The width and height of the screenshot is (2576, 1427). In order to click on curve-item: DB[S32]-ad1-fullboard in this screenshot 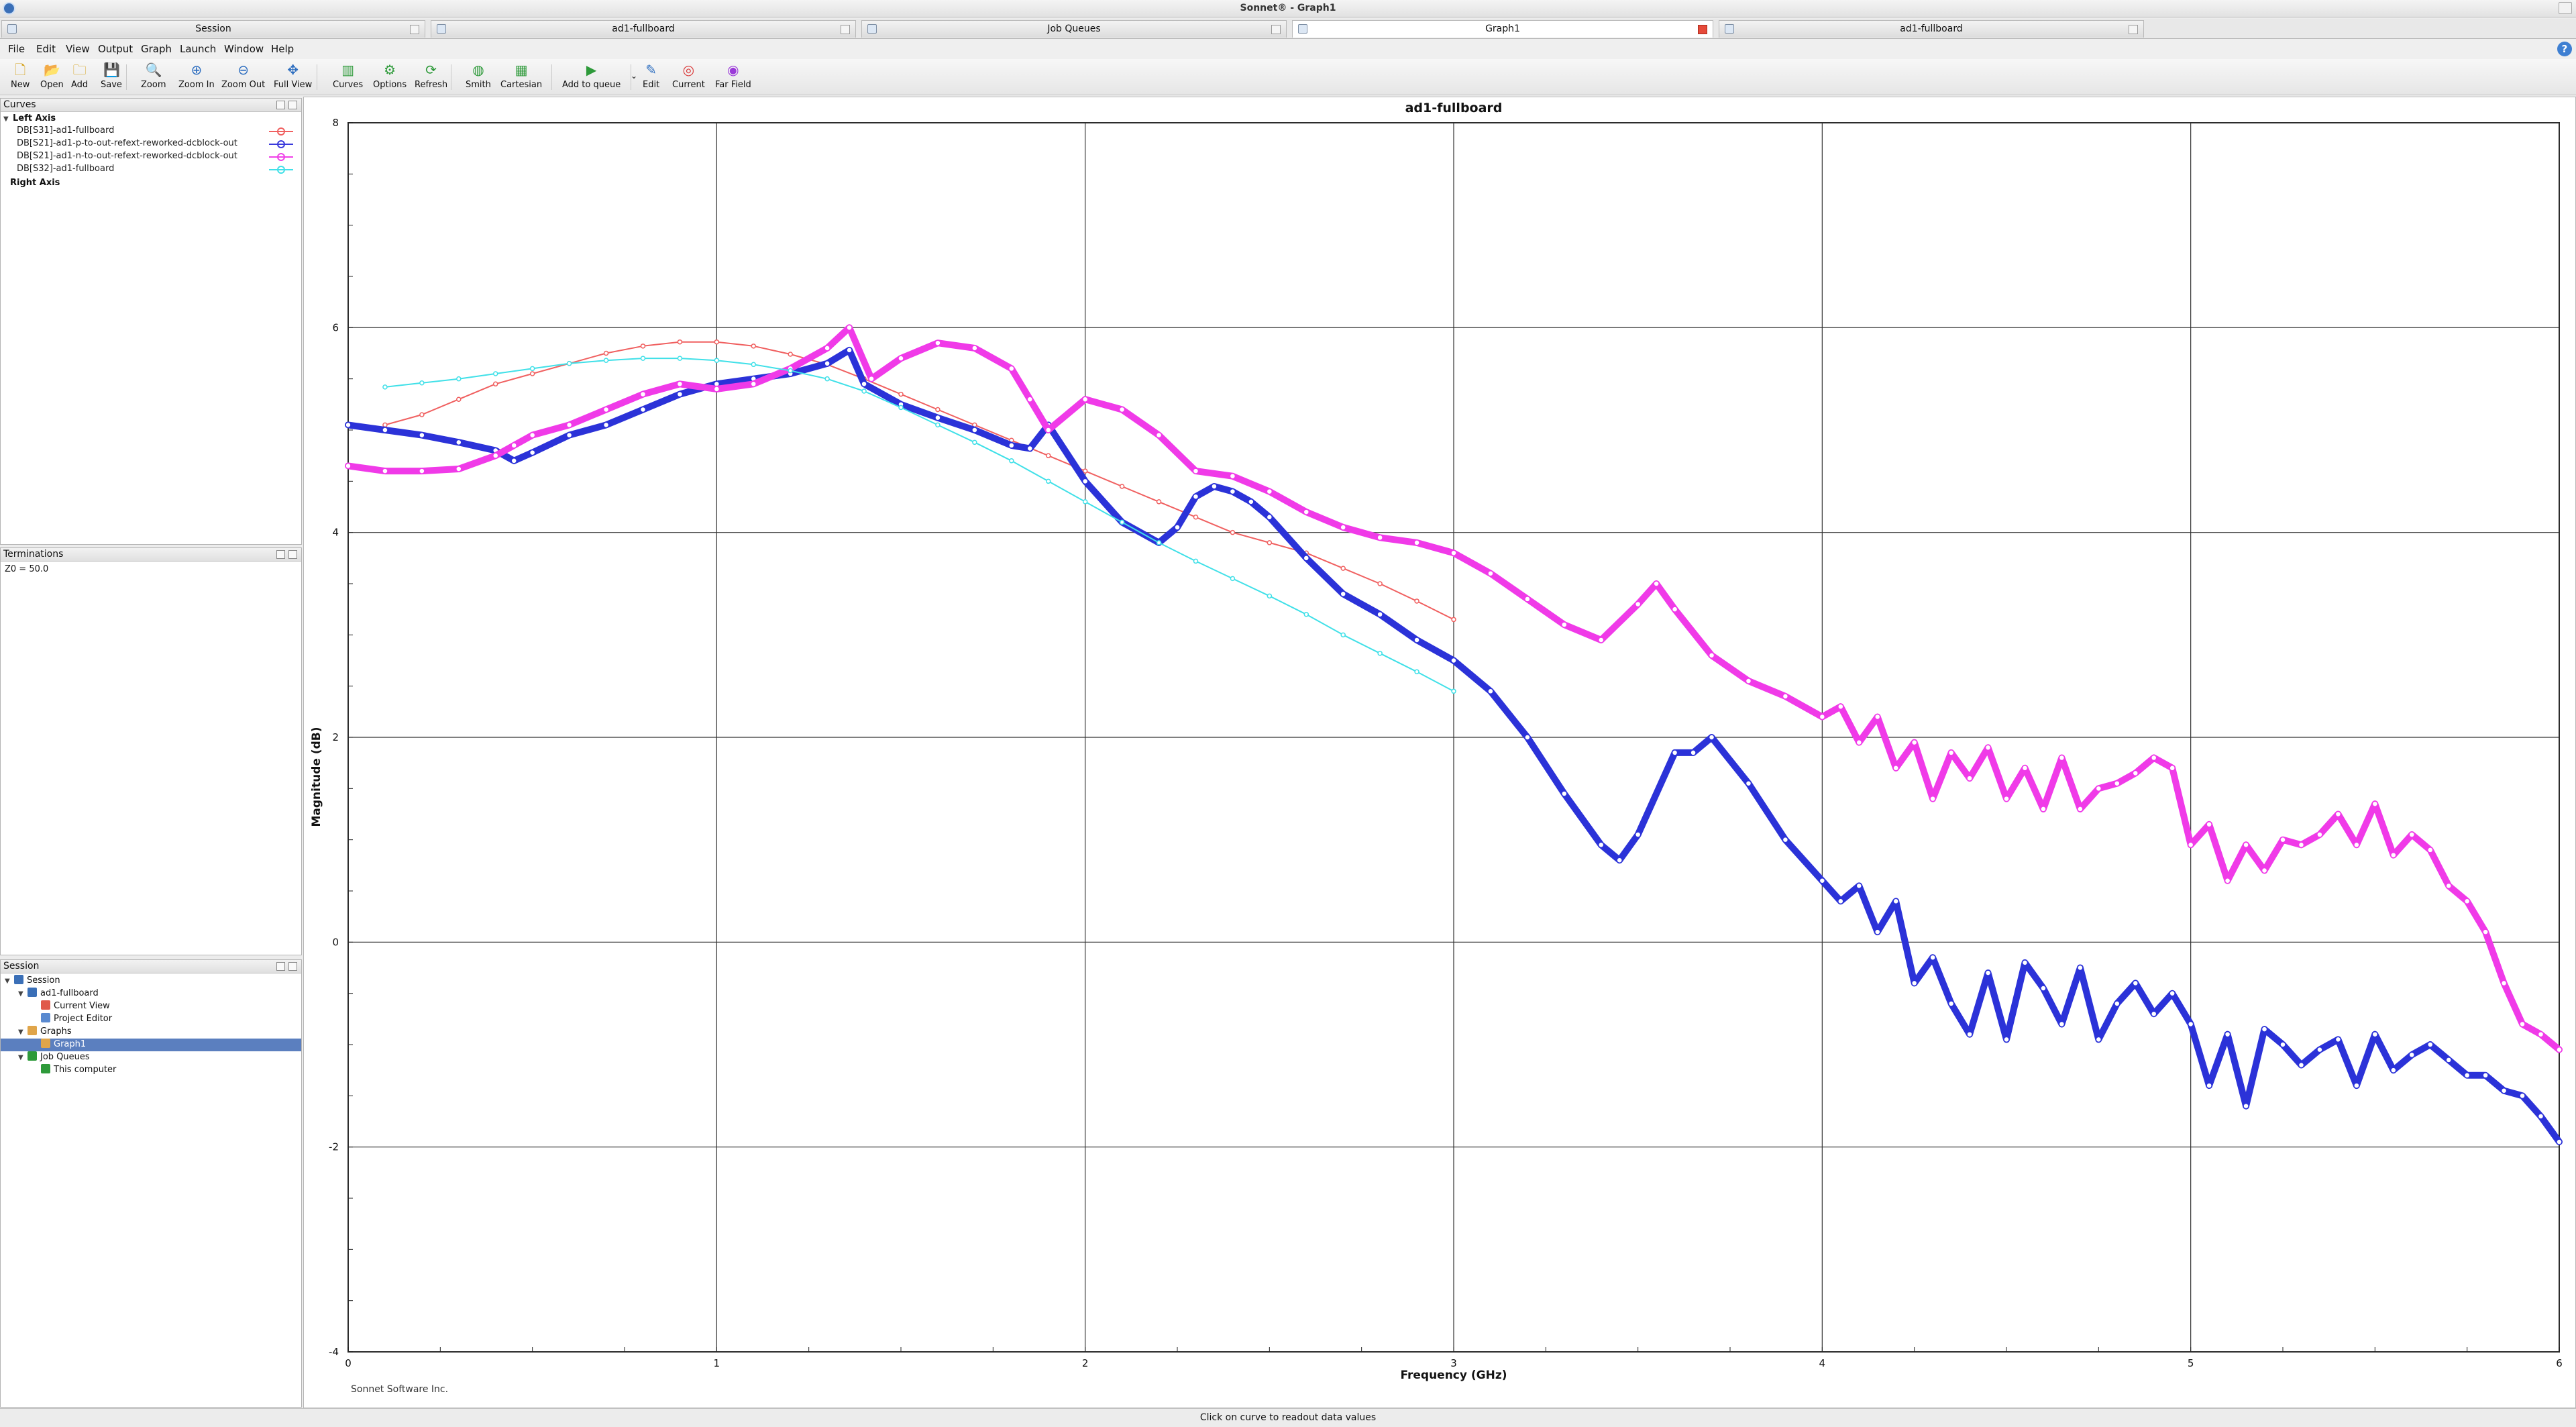, I will do `click(158, 170)`.